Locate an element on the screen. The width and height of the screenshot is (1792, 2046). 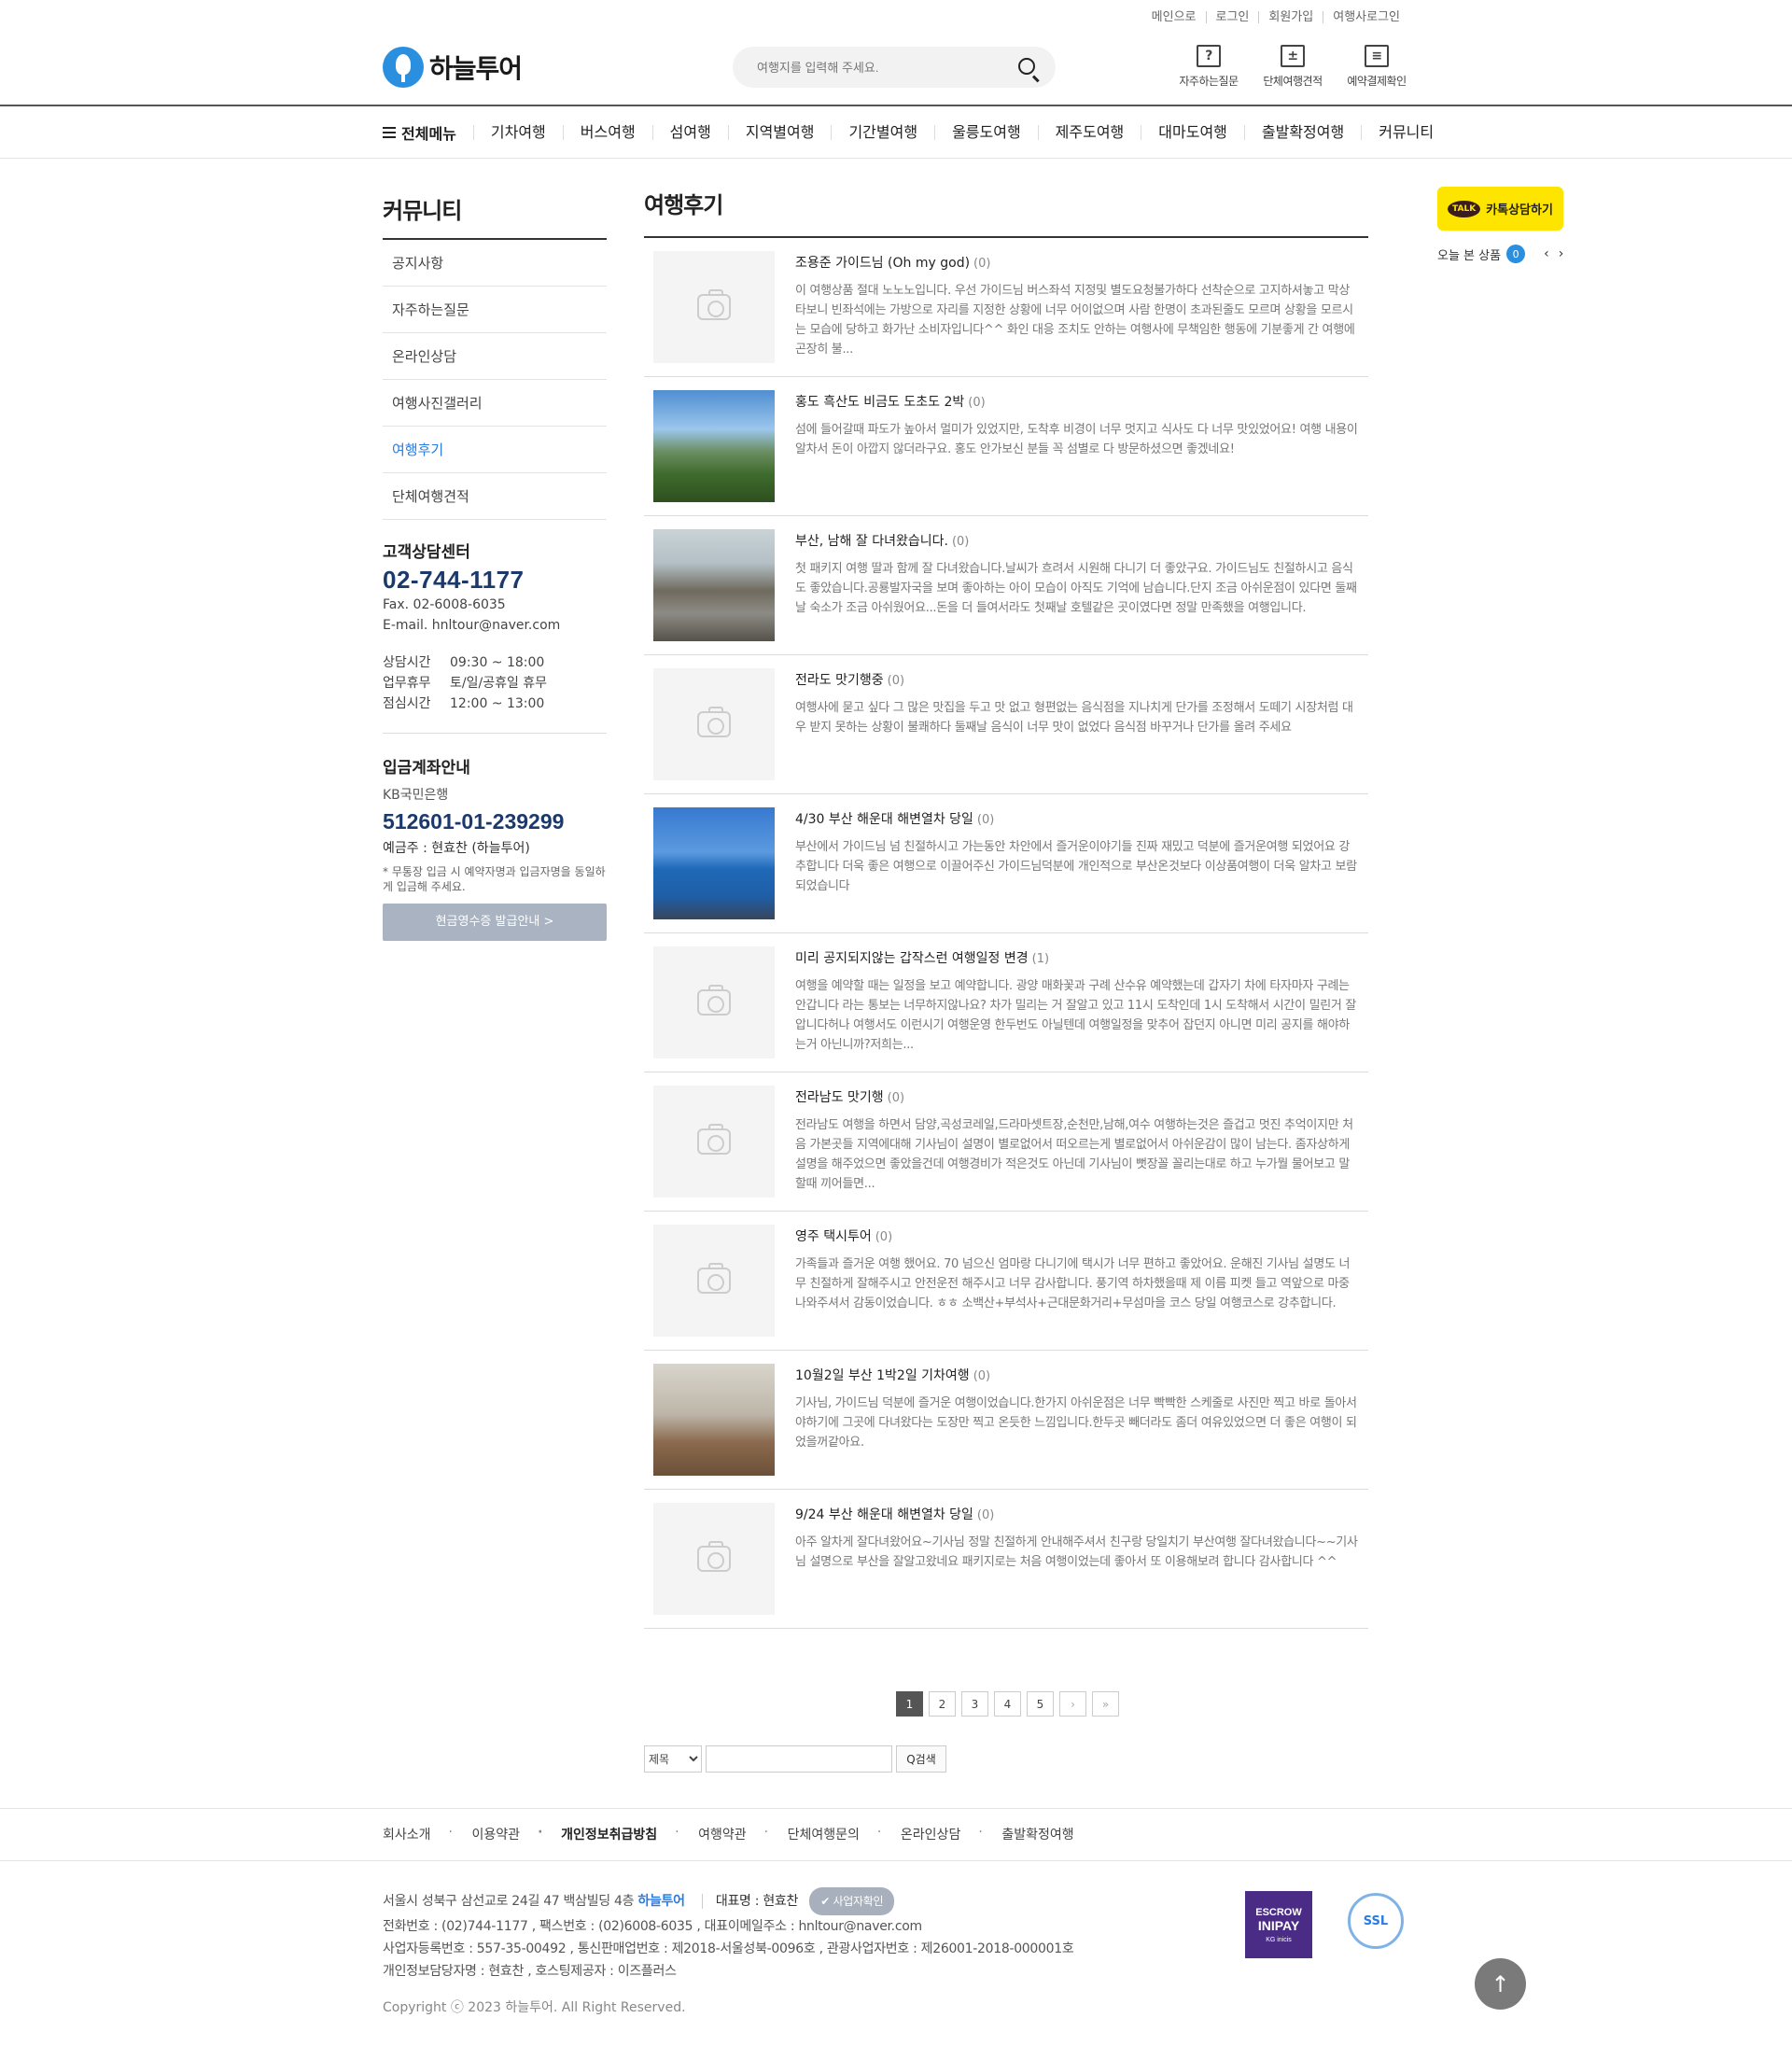
quick-link-booking-check: ≡ 예약결제확인 is located at coordinates (1376, 67).